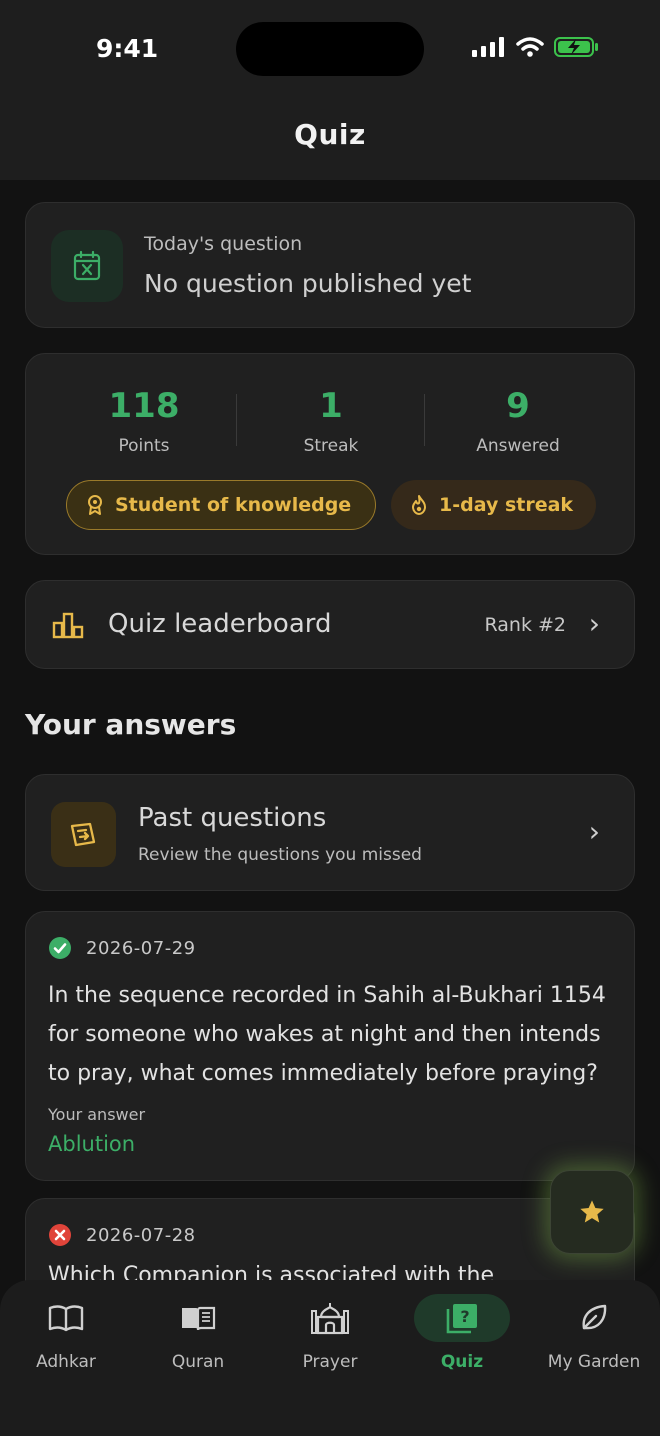 The height and width of the screenshot is (1436, 660). What do you see at coordinates (576, 47) in the screenshot?
I see `battery-charging-icon` at bounding box center [576, 47].